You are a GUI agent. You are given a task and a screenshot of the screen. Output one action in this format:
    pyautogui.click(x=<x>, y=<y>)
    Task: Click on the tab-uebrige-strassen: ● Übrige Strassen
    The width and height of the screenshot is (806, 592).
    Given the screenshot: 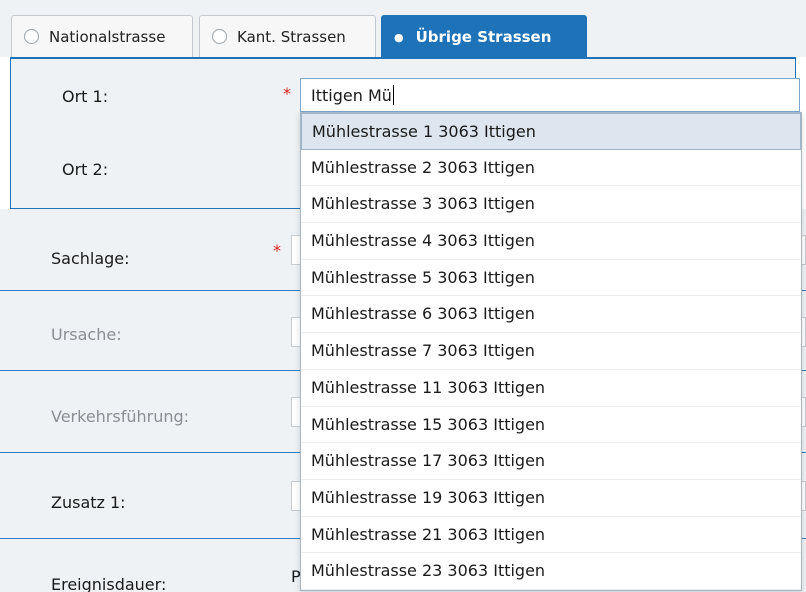 What is the action you would take?
    pyautogui.click(x=484, y=36)
    